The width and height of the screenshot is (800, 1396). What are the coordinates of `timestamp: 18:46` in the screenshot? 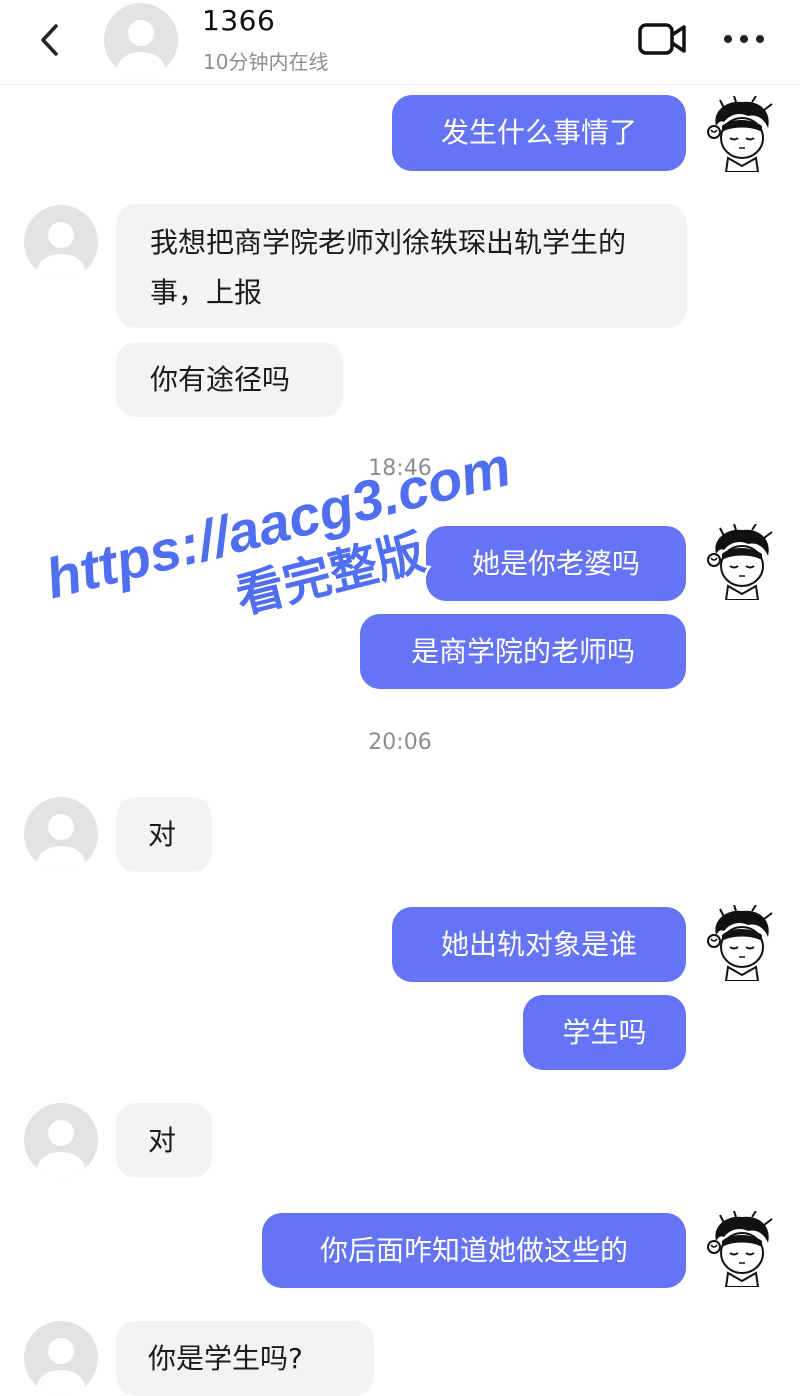 It's located at (400, 468).